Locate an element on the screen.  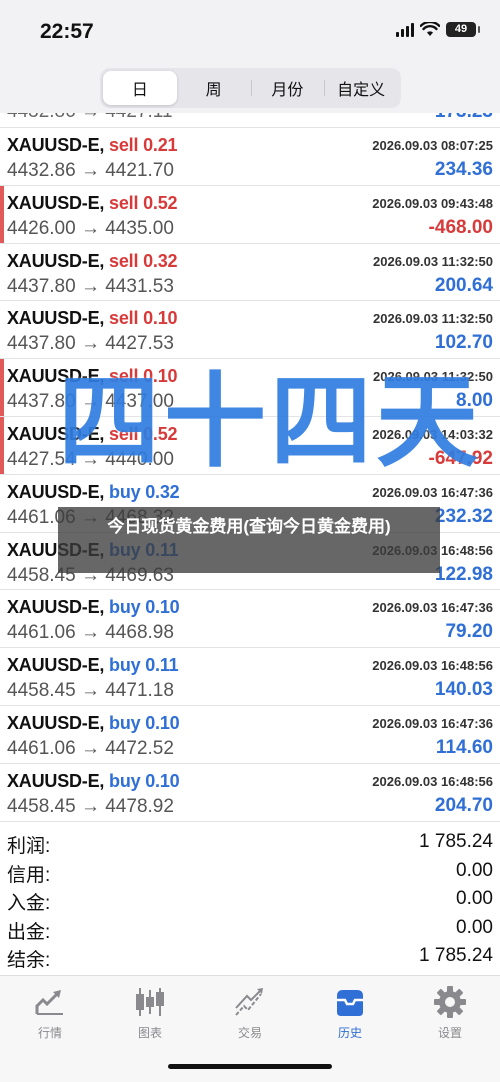
gear-icon is located at coordinates (450, 1002).